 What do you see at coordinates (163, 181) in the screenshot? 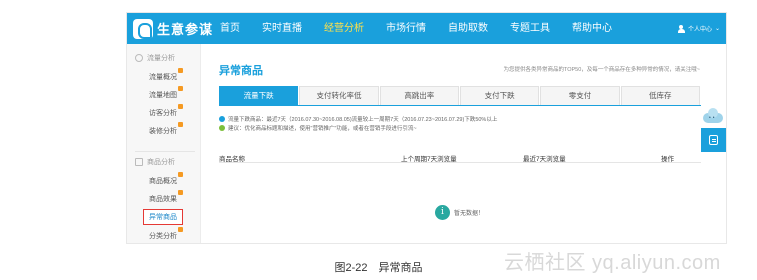
I see `sidebar-item-label: 商品概况` at bounding box center [163, 181].